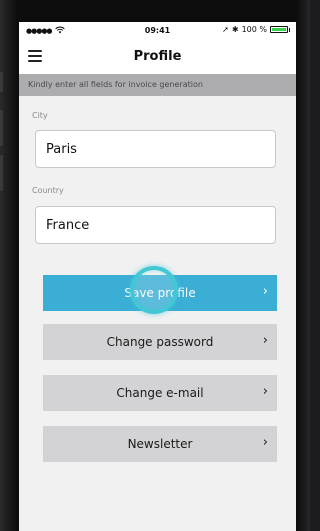 The image size is (320, 531). Describe the element at coordinates (40, 115) in the screenshot. I see `city-label: City` at that location.